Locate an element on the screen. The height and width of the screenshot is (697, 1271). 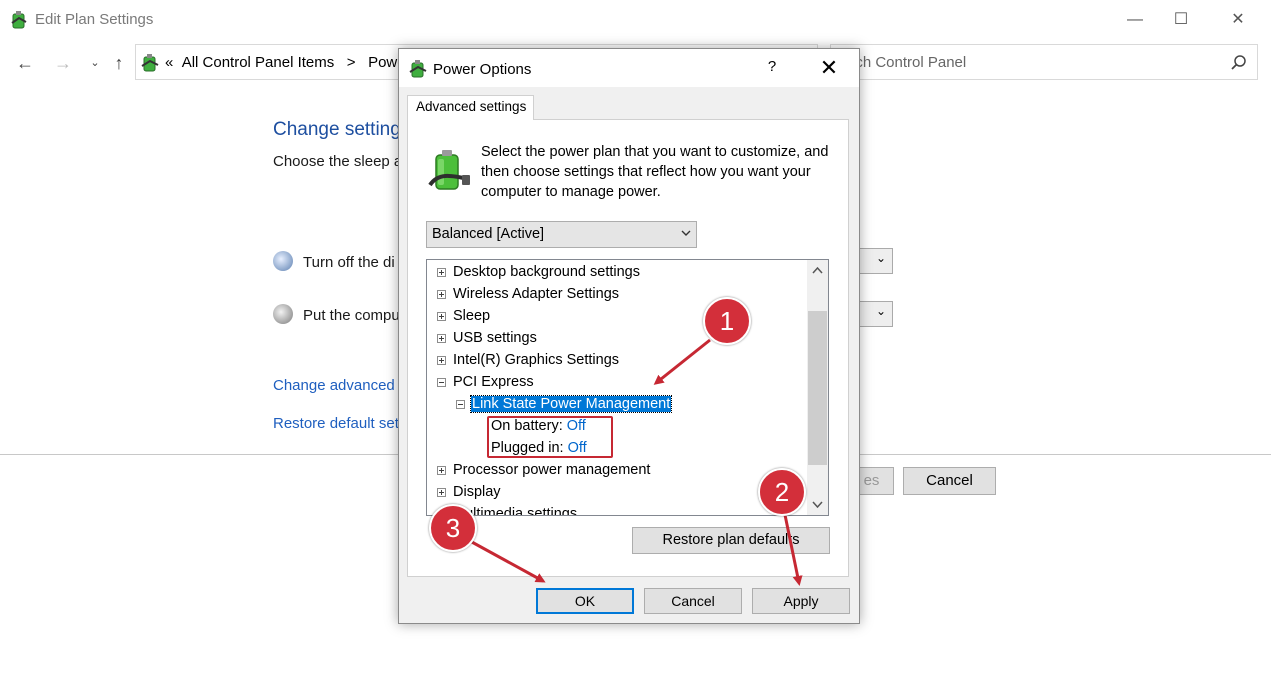
tree-item-label: Wireless Adapter Settings is located at coordinates (536, 294).